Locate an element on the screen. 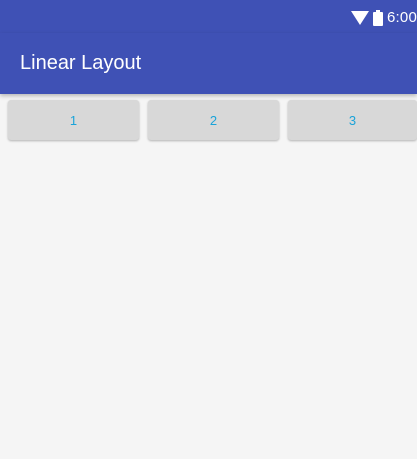 The height and width of the screenshot is (459, 417). status-bar: 6:00 is located at coordinates (208, 16).